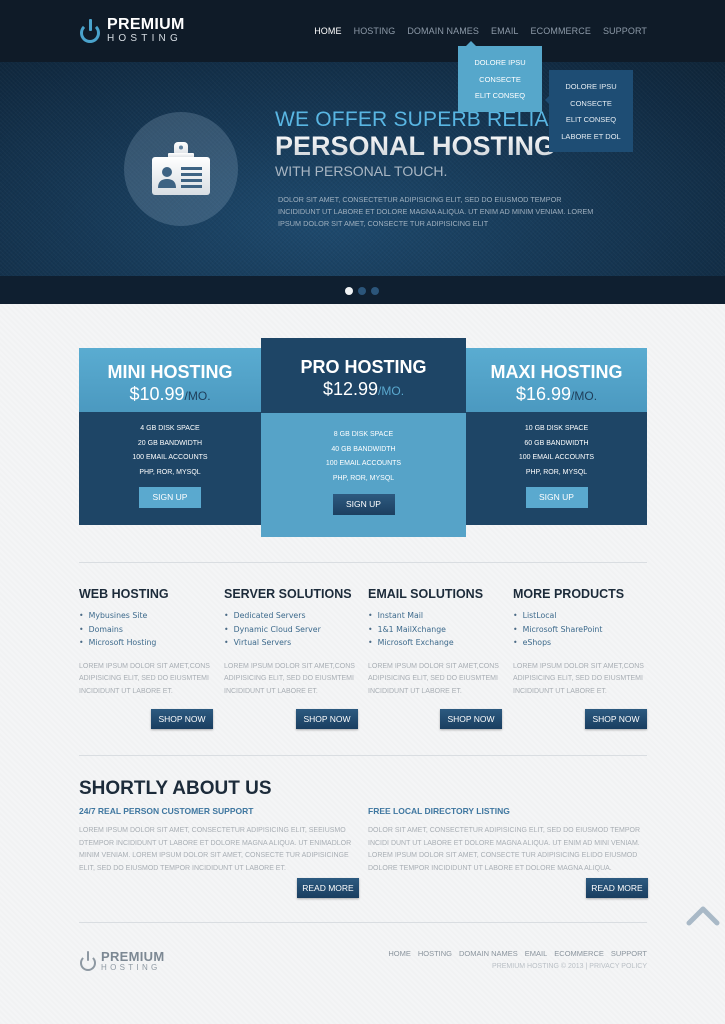  Describe the element at coordinates (146, 630) in the screenshot. I see `product-link: Domains` at that location.